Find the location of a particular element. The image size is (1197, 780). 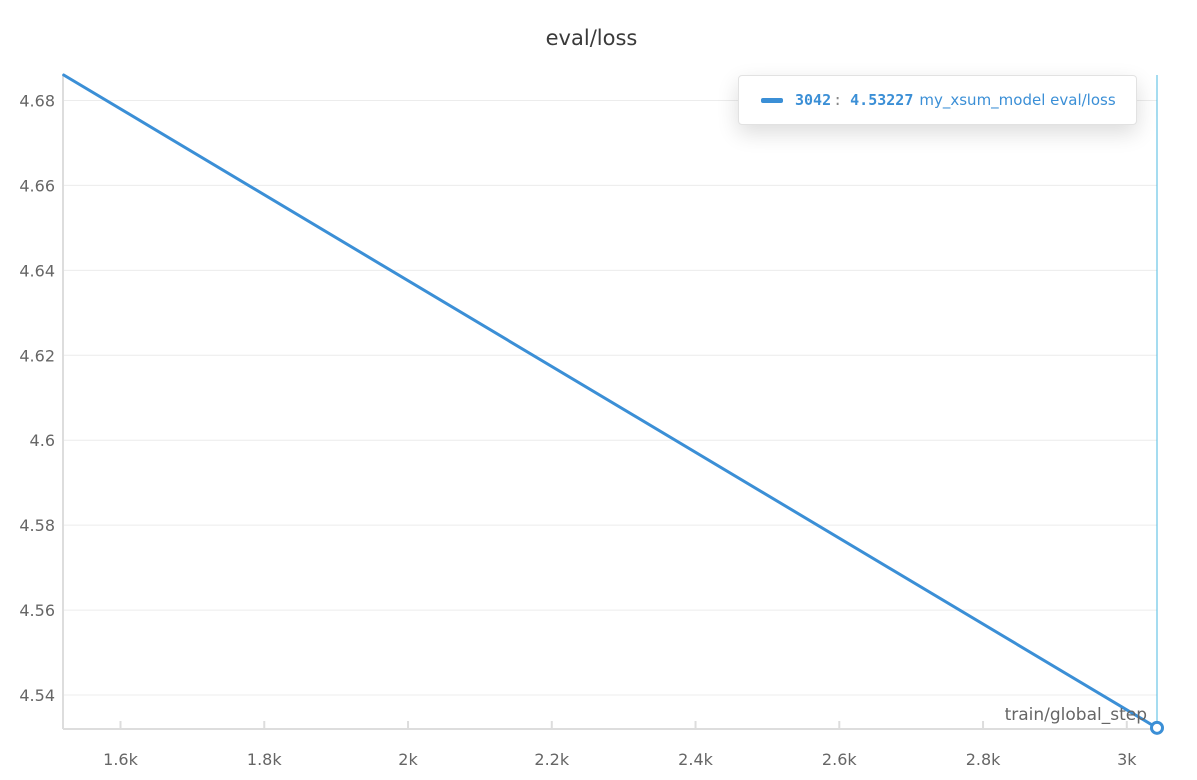

tooltip-run-name: my_xsum_model eval/loss is located at coordinates (1017, 100).